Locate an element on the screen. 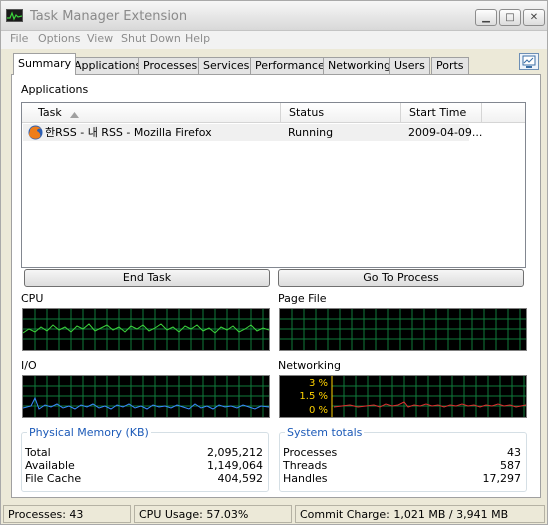  networking-label: Networking is located at coordinates (309, 365).